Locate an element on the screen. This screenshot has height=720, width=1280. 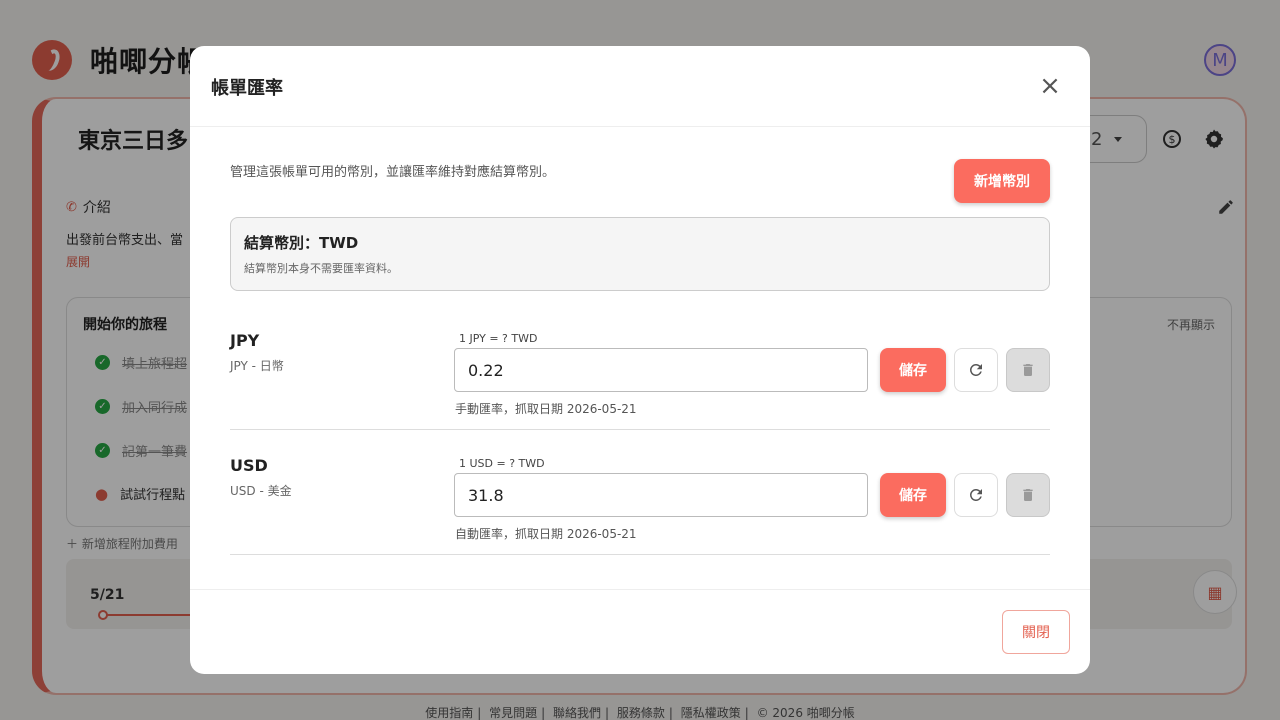
dialog-description: 管理這張帳單可用的幣別，並讓匯率維持對應結算幣別。 is located at coordinates (393, 172).